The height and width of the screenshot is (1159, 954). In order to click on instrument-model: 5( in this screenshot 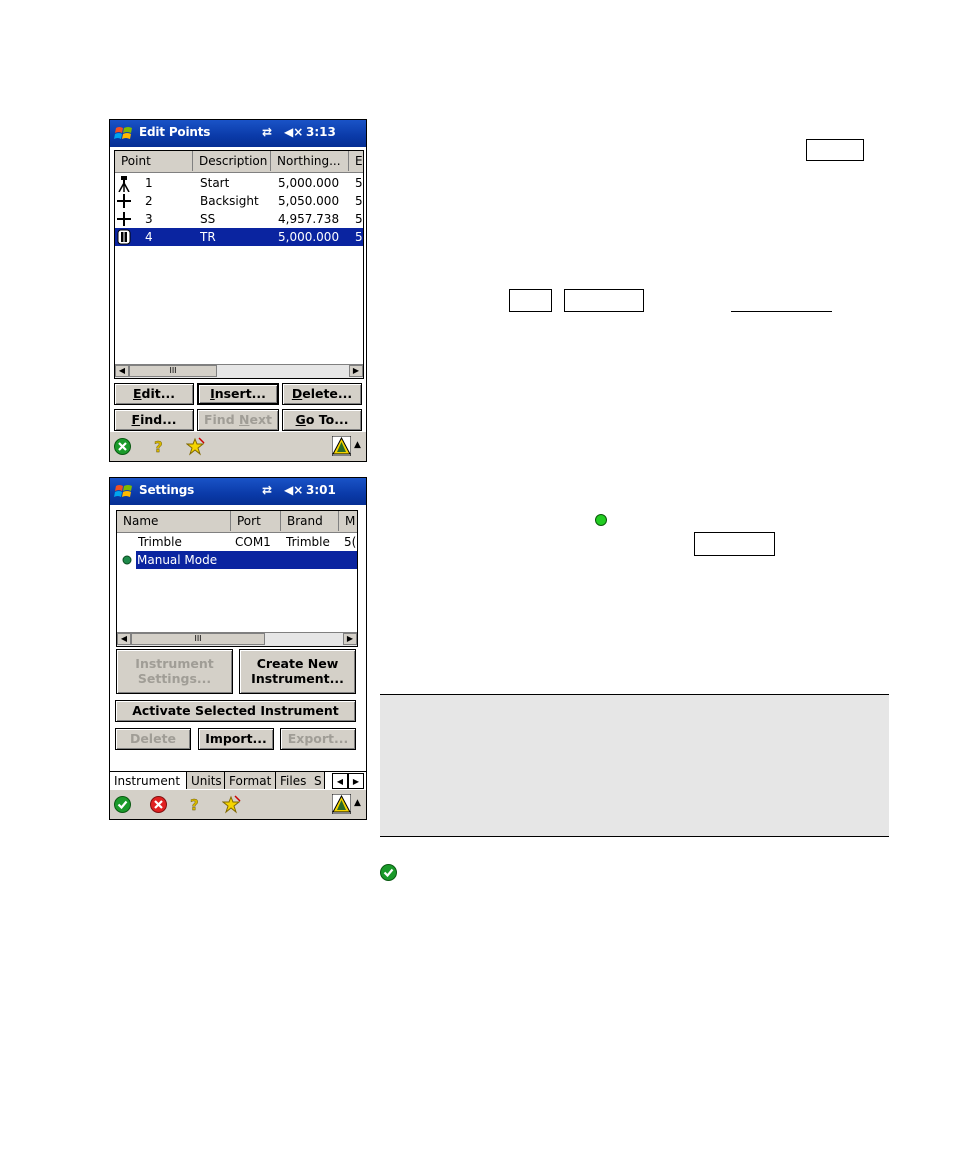, I will do `click(350, 542)`.